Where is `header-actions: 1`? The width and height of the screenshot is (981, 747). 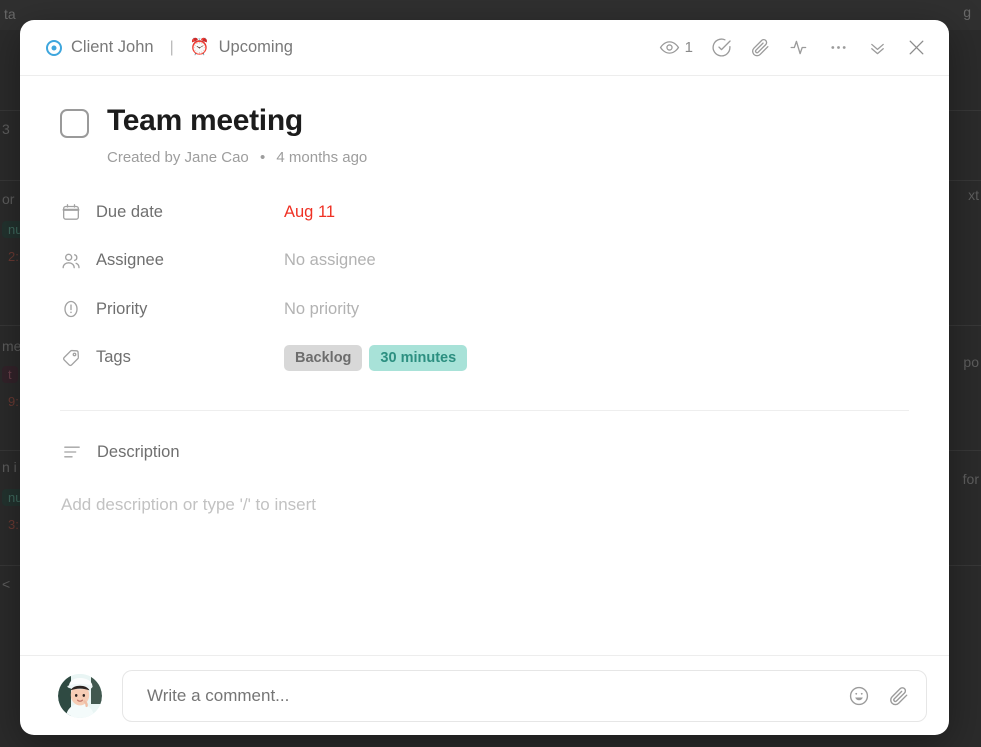
header-actions: 1 is located at coordinates (793, 47).